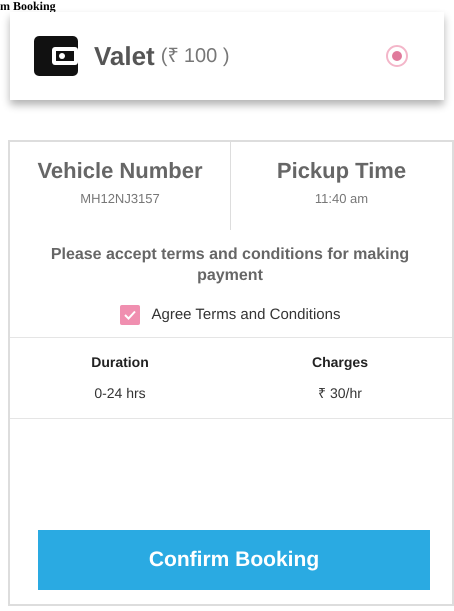  Describe the element at coordinates (120, 199) in the screenshot. I see `detail-value: MH12NJ3157` at that location.